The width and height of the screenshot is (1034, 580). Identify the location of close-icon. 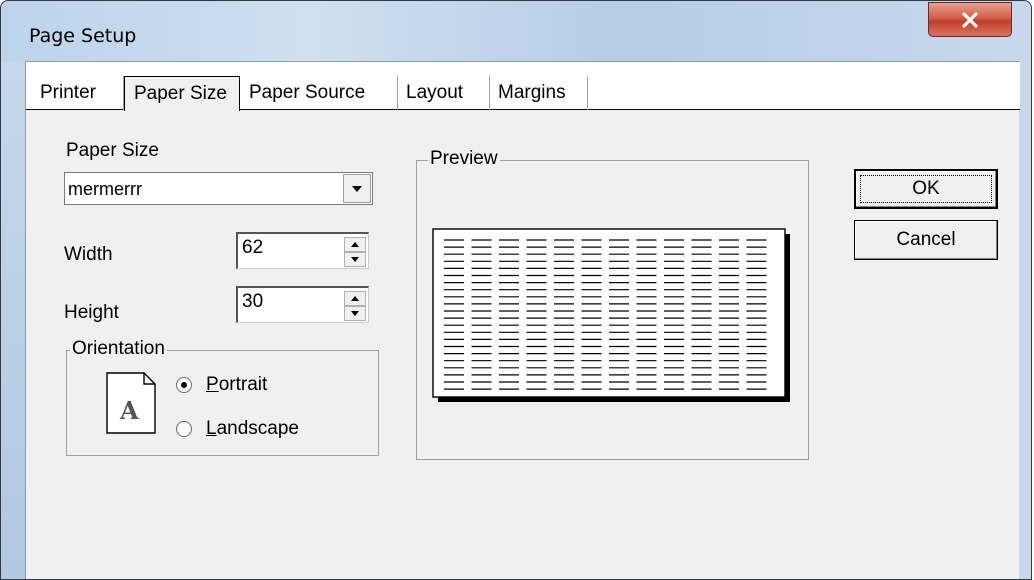
(970, 19).